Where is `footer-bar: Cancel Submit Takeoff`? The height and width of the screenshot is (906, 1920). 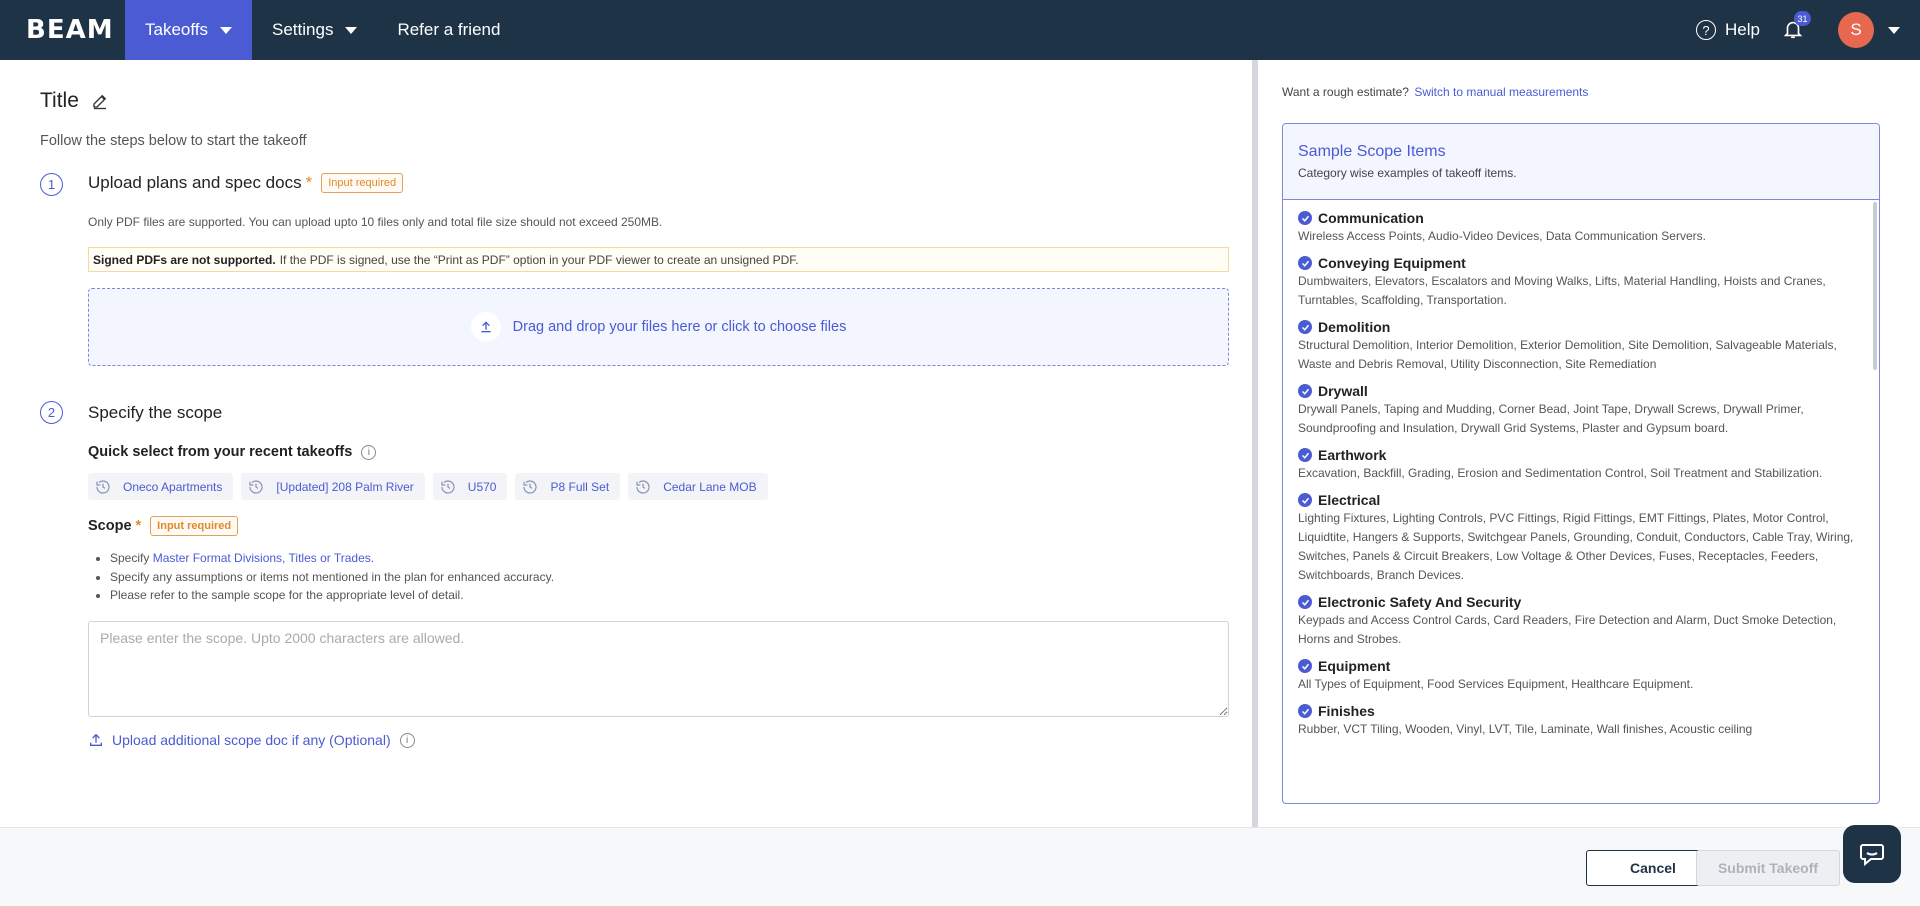 footer-bar: Cancel Submit Takeoff is located at coordinates (960, 866).